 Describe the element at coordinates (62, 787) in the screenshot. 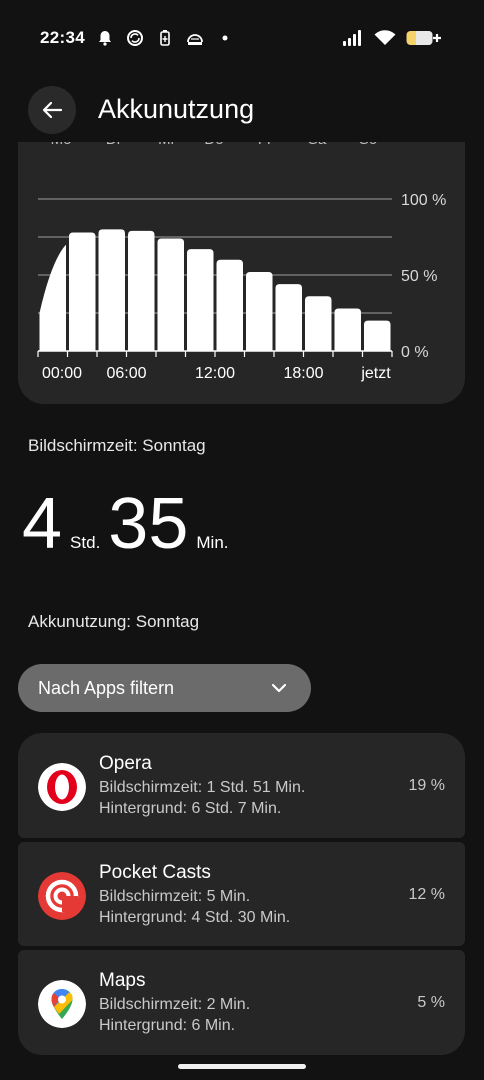

I see `opera-icon` at that location.